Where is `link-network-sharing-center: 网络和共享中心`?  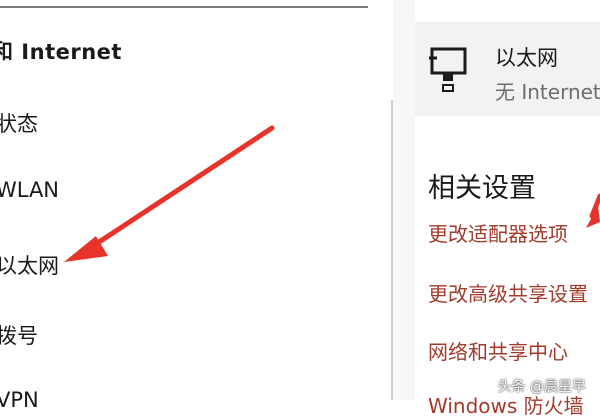 link-network-sharing-center: 网络和共享中心 is located at coordinates (498, 350).